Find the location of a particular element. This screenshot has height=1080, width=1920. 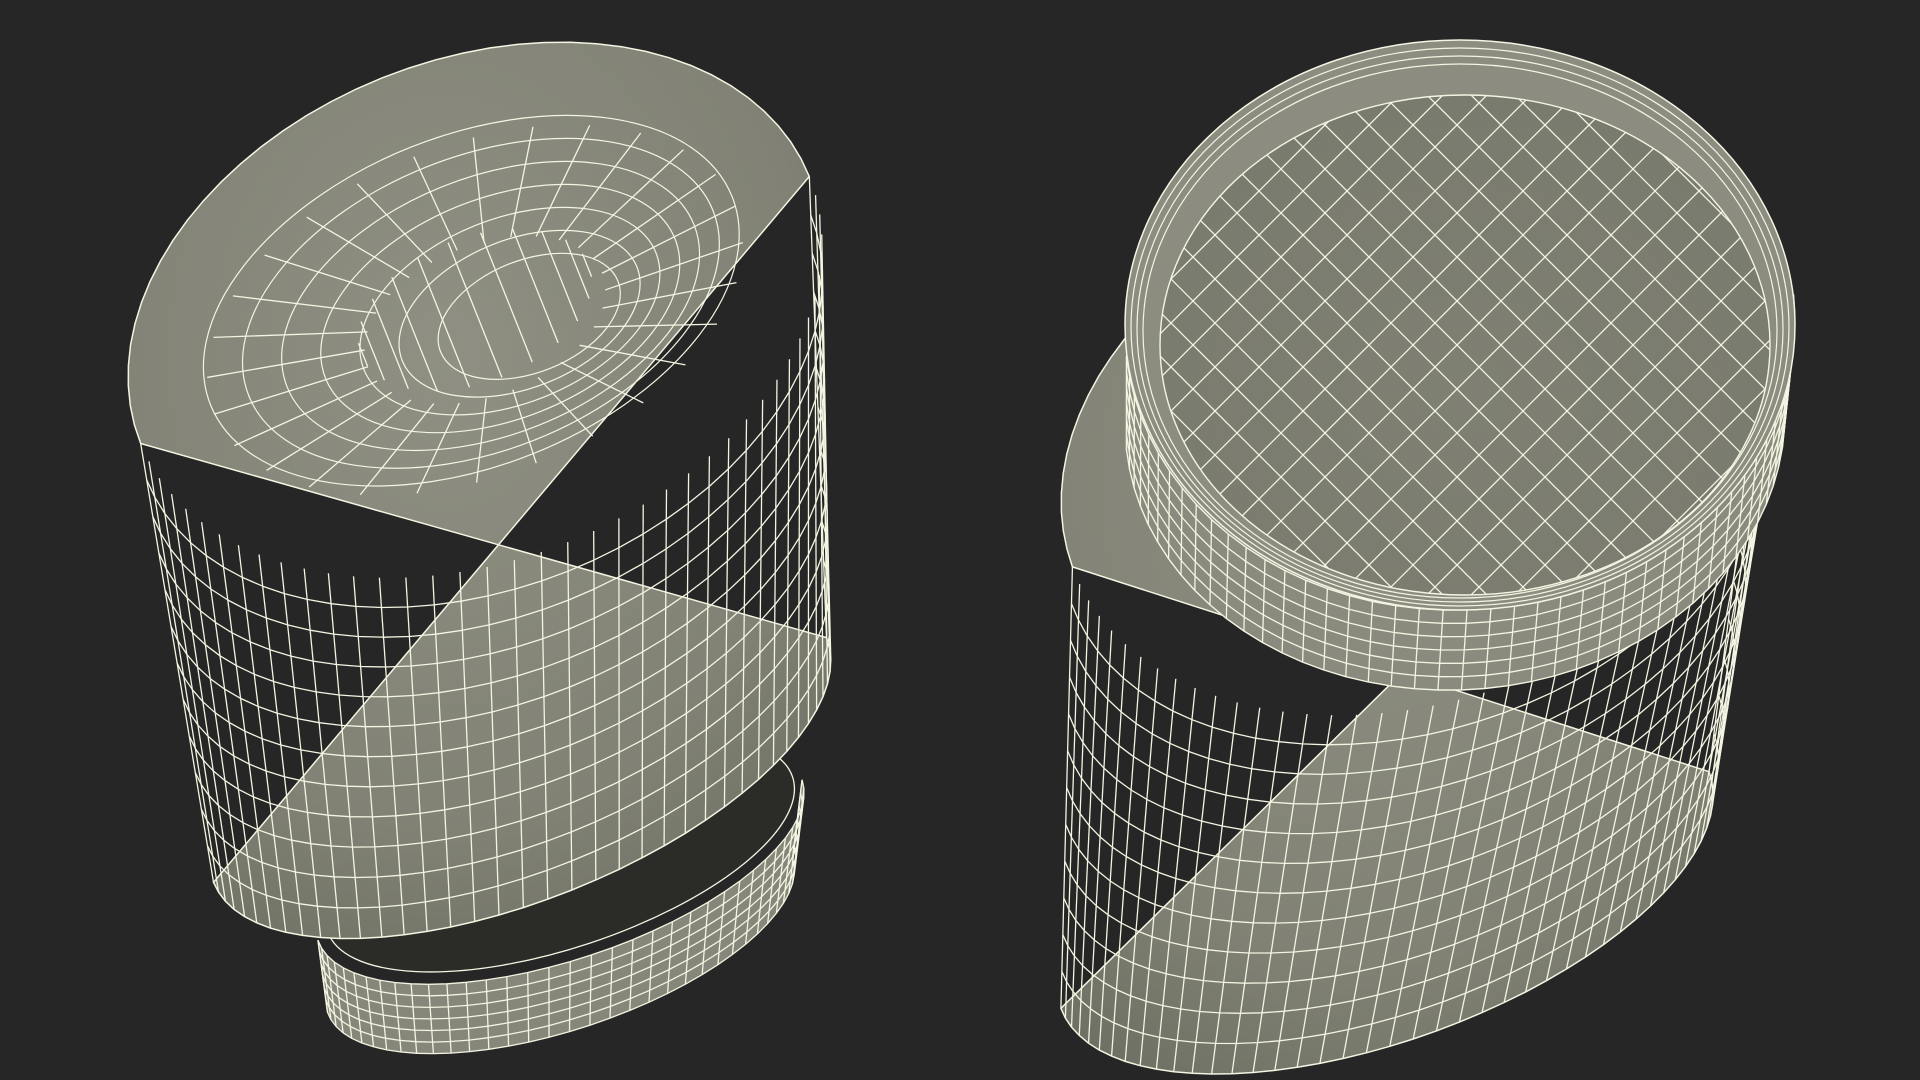

body-side-wire is located at coordinates (177, 663).